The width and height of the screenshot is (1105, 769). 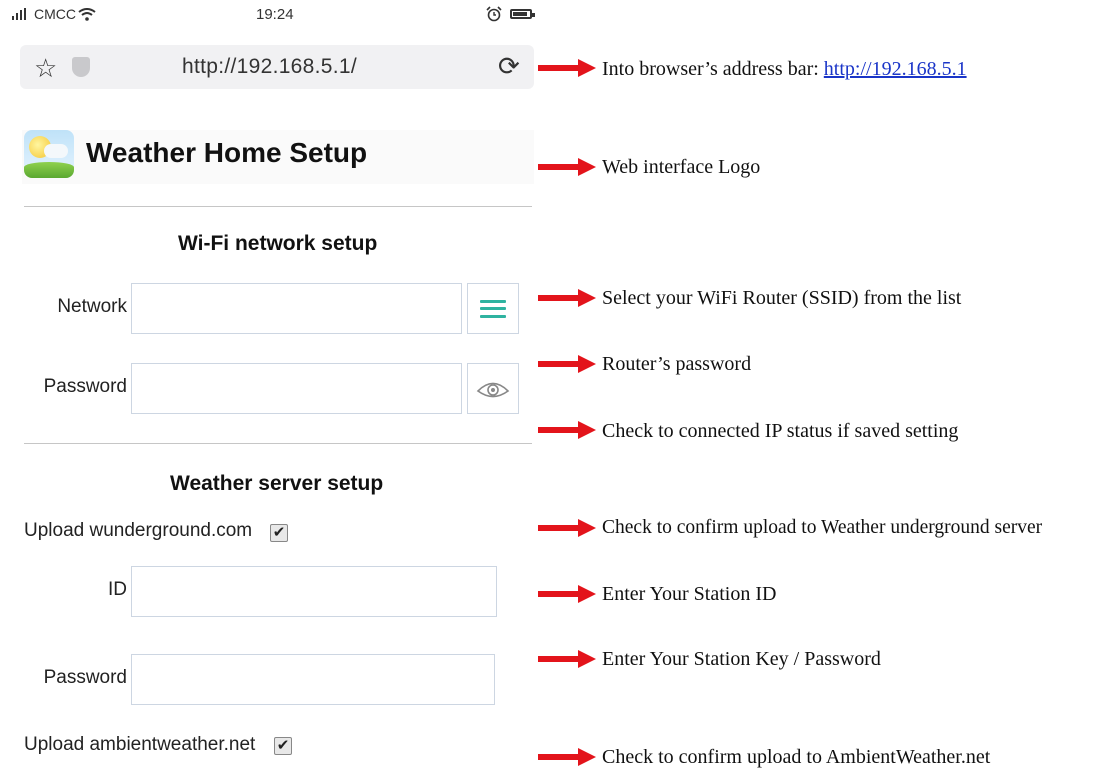 What do you see at coordinates (49, 154) in the screenshot?
I see `weather-logo-icon` at bounding box center [49, 154].